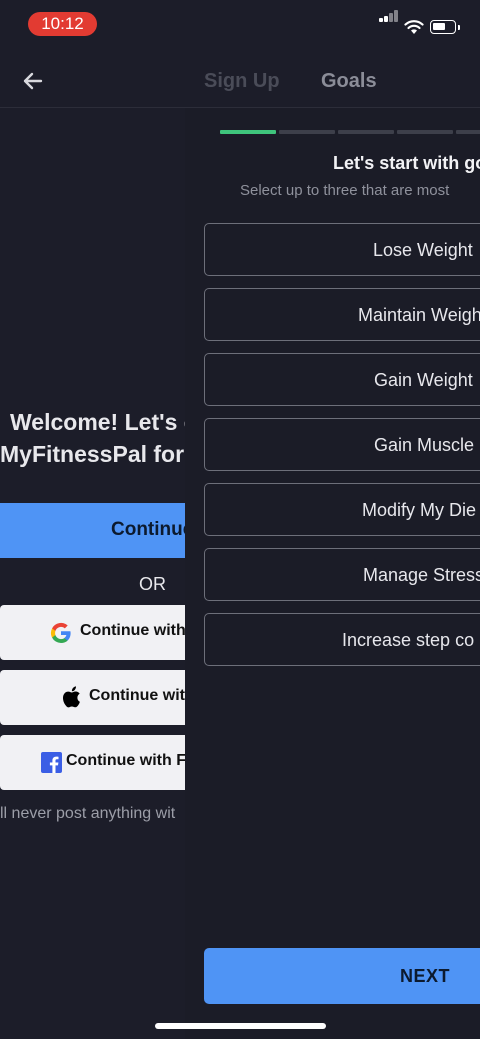  Describe the element at coordinates (342, 976) in the screenshot. I see `next-button: NEXT` at that location.